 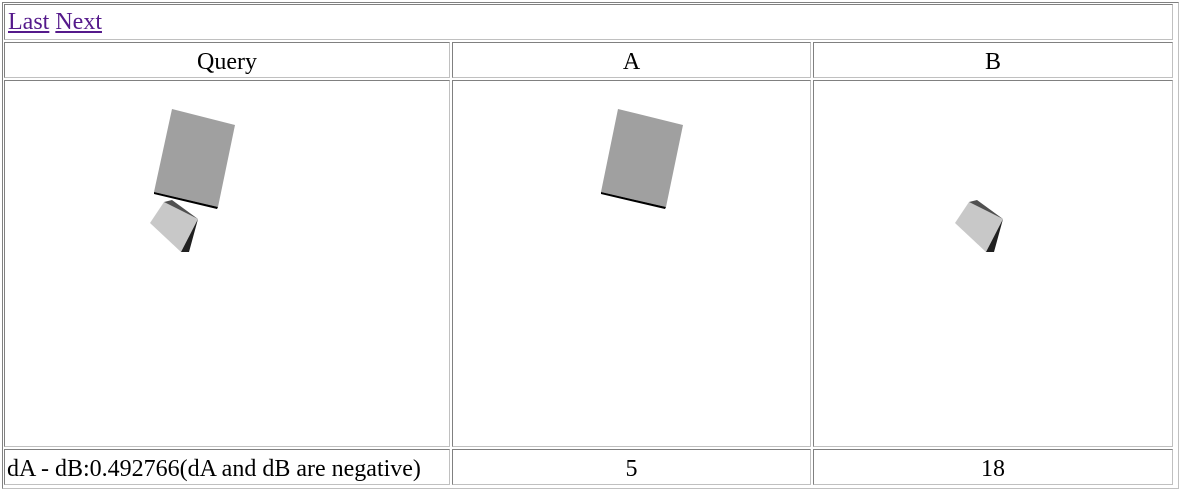 I want to click on a-render-image, so click(x=642, y=159).